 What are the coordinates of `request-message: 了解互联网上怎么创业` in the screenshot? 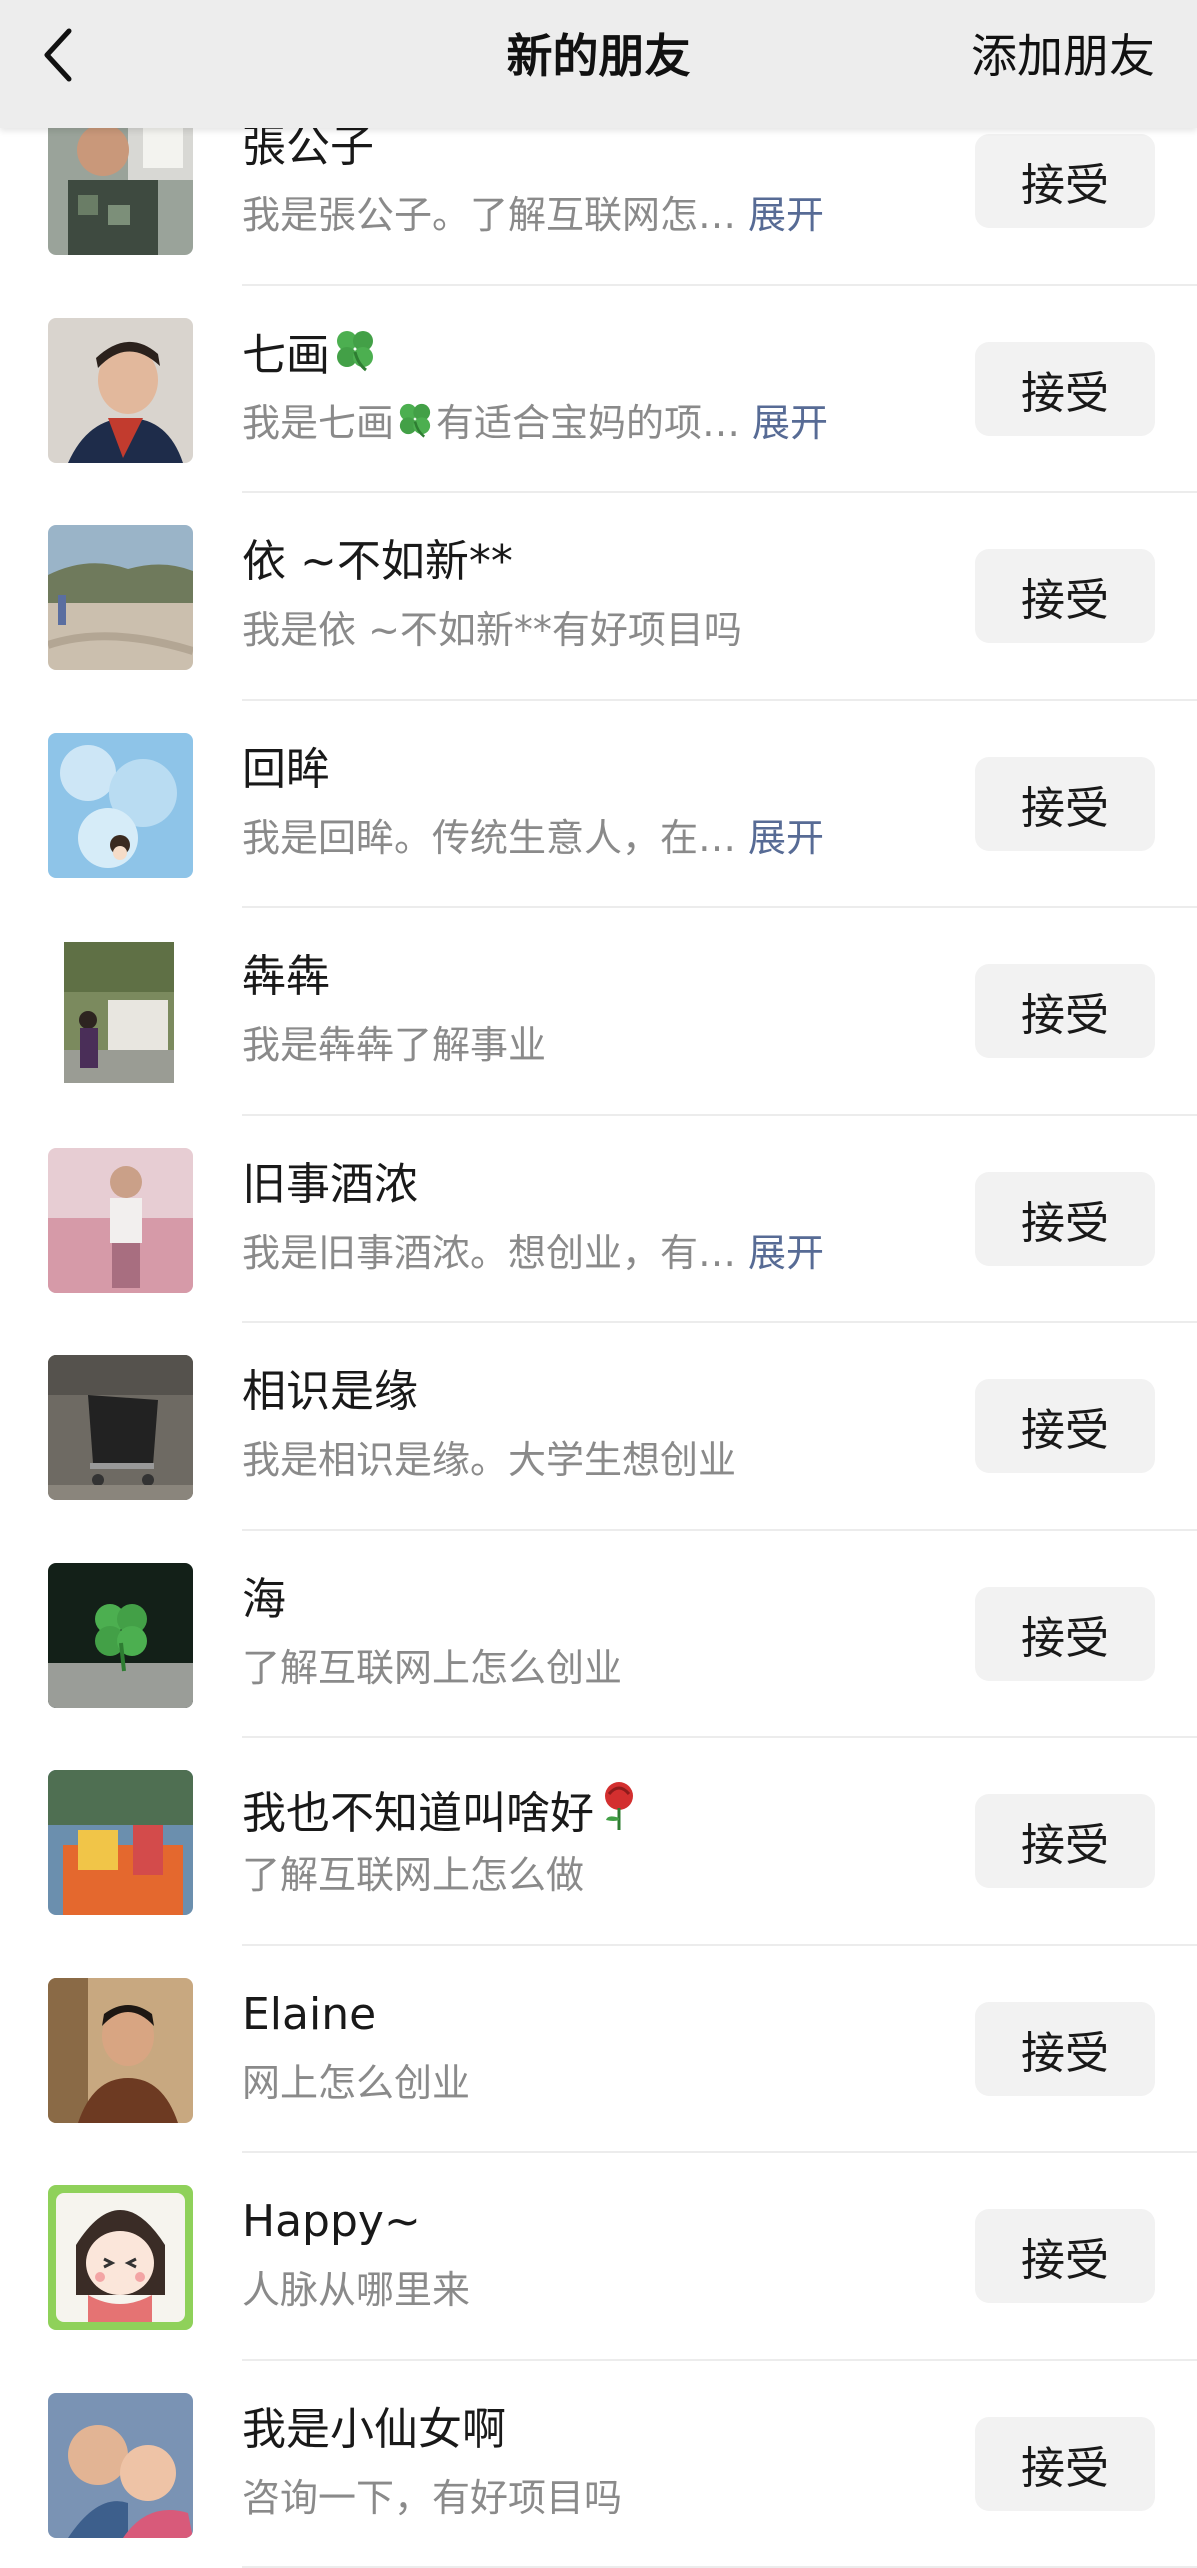 It's located at (432, 1668).